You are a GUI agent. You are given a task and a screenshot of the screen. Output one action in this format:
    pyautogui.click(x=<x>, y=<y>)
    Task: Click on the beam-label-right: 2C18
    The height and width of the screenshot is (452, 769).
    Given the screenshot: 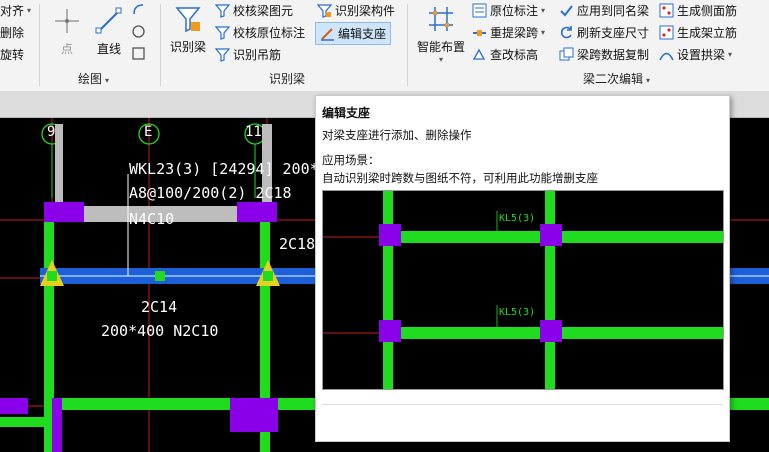 What is the action you would take?
    pyautogui.click(x=297, y=244)
    